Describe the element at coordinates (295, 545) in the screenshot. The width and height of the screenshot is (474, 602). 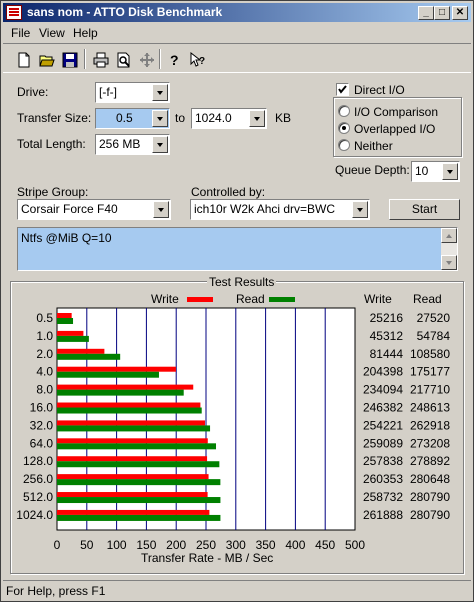
I see `x-tick-label: 400` at that location.